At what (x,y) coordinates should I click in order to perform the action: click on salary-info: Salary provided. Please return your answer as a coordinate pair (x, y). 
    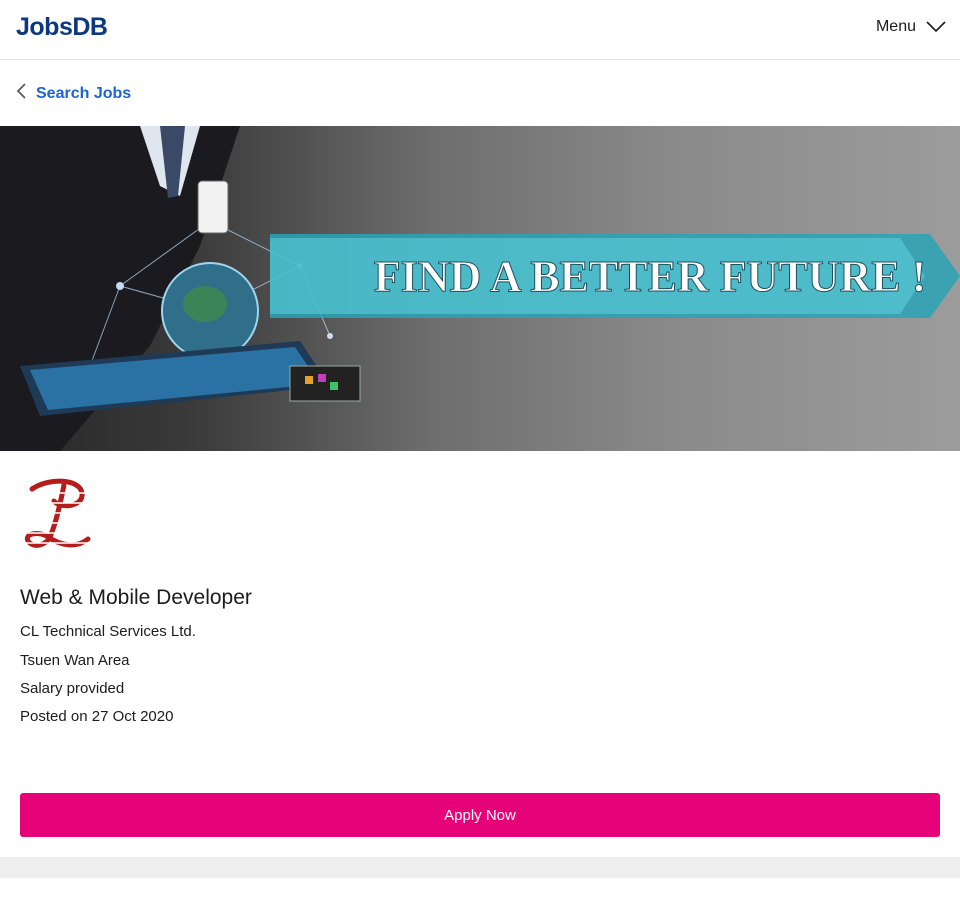
    Looking at the image, I should click on (72, 688).